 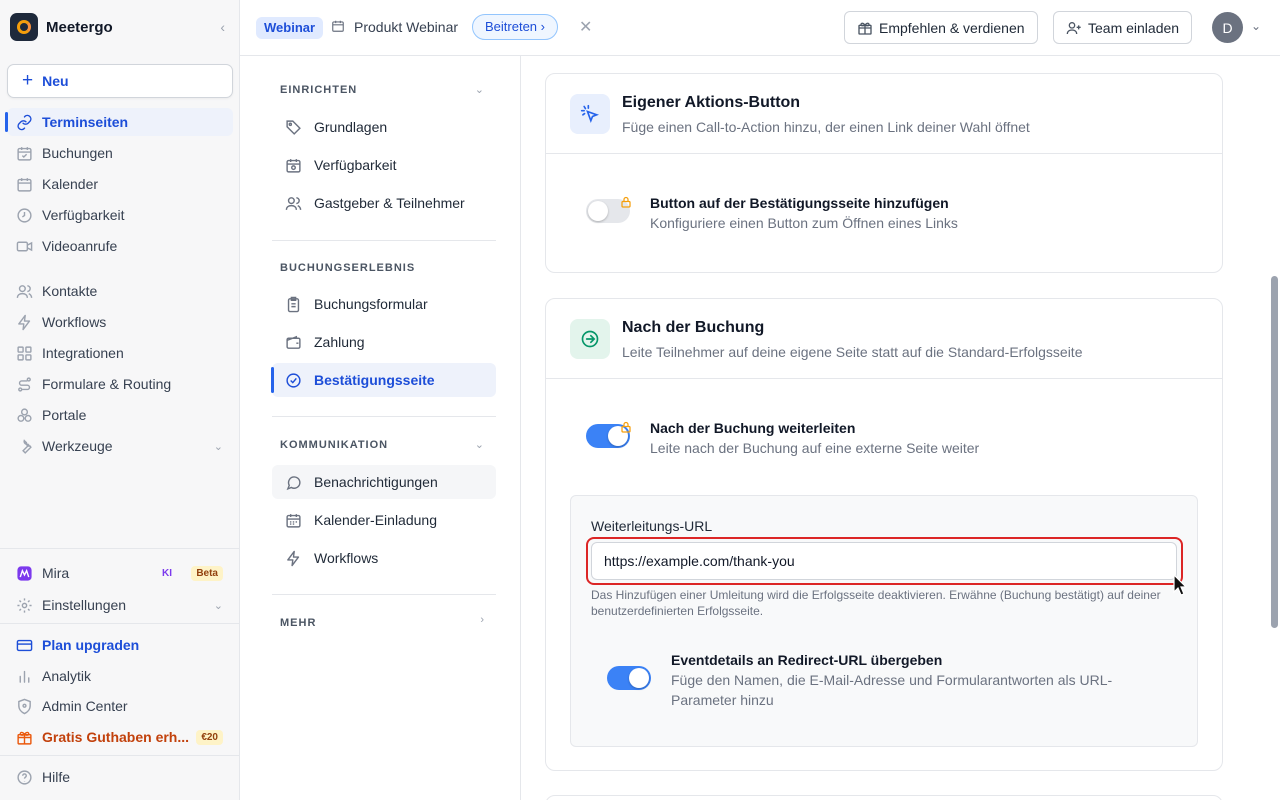 What do you see at coordinates (24, 676) in the screenshot?
I see `bar-chart-icon` at bounding box center [24, 676].